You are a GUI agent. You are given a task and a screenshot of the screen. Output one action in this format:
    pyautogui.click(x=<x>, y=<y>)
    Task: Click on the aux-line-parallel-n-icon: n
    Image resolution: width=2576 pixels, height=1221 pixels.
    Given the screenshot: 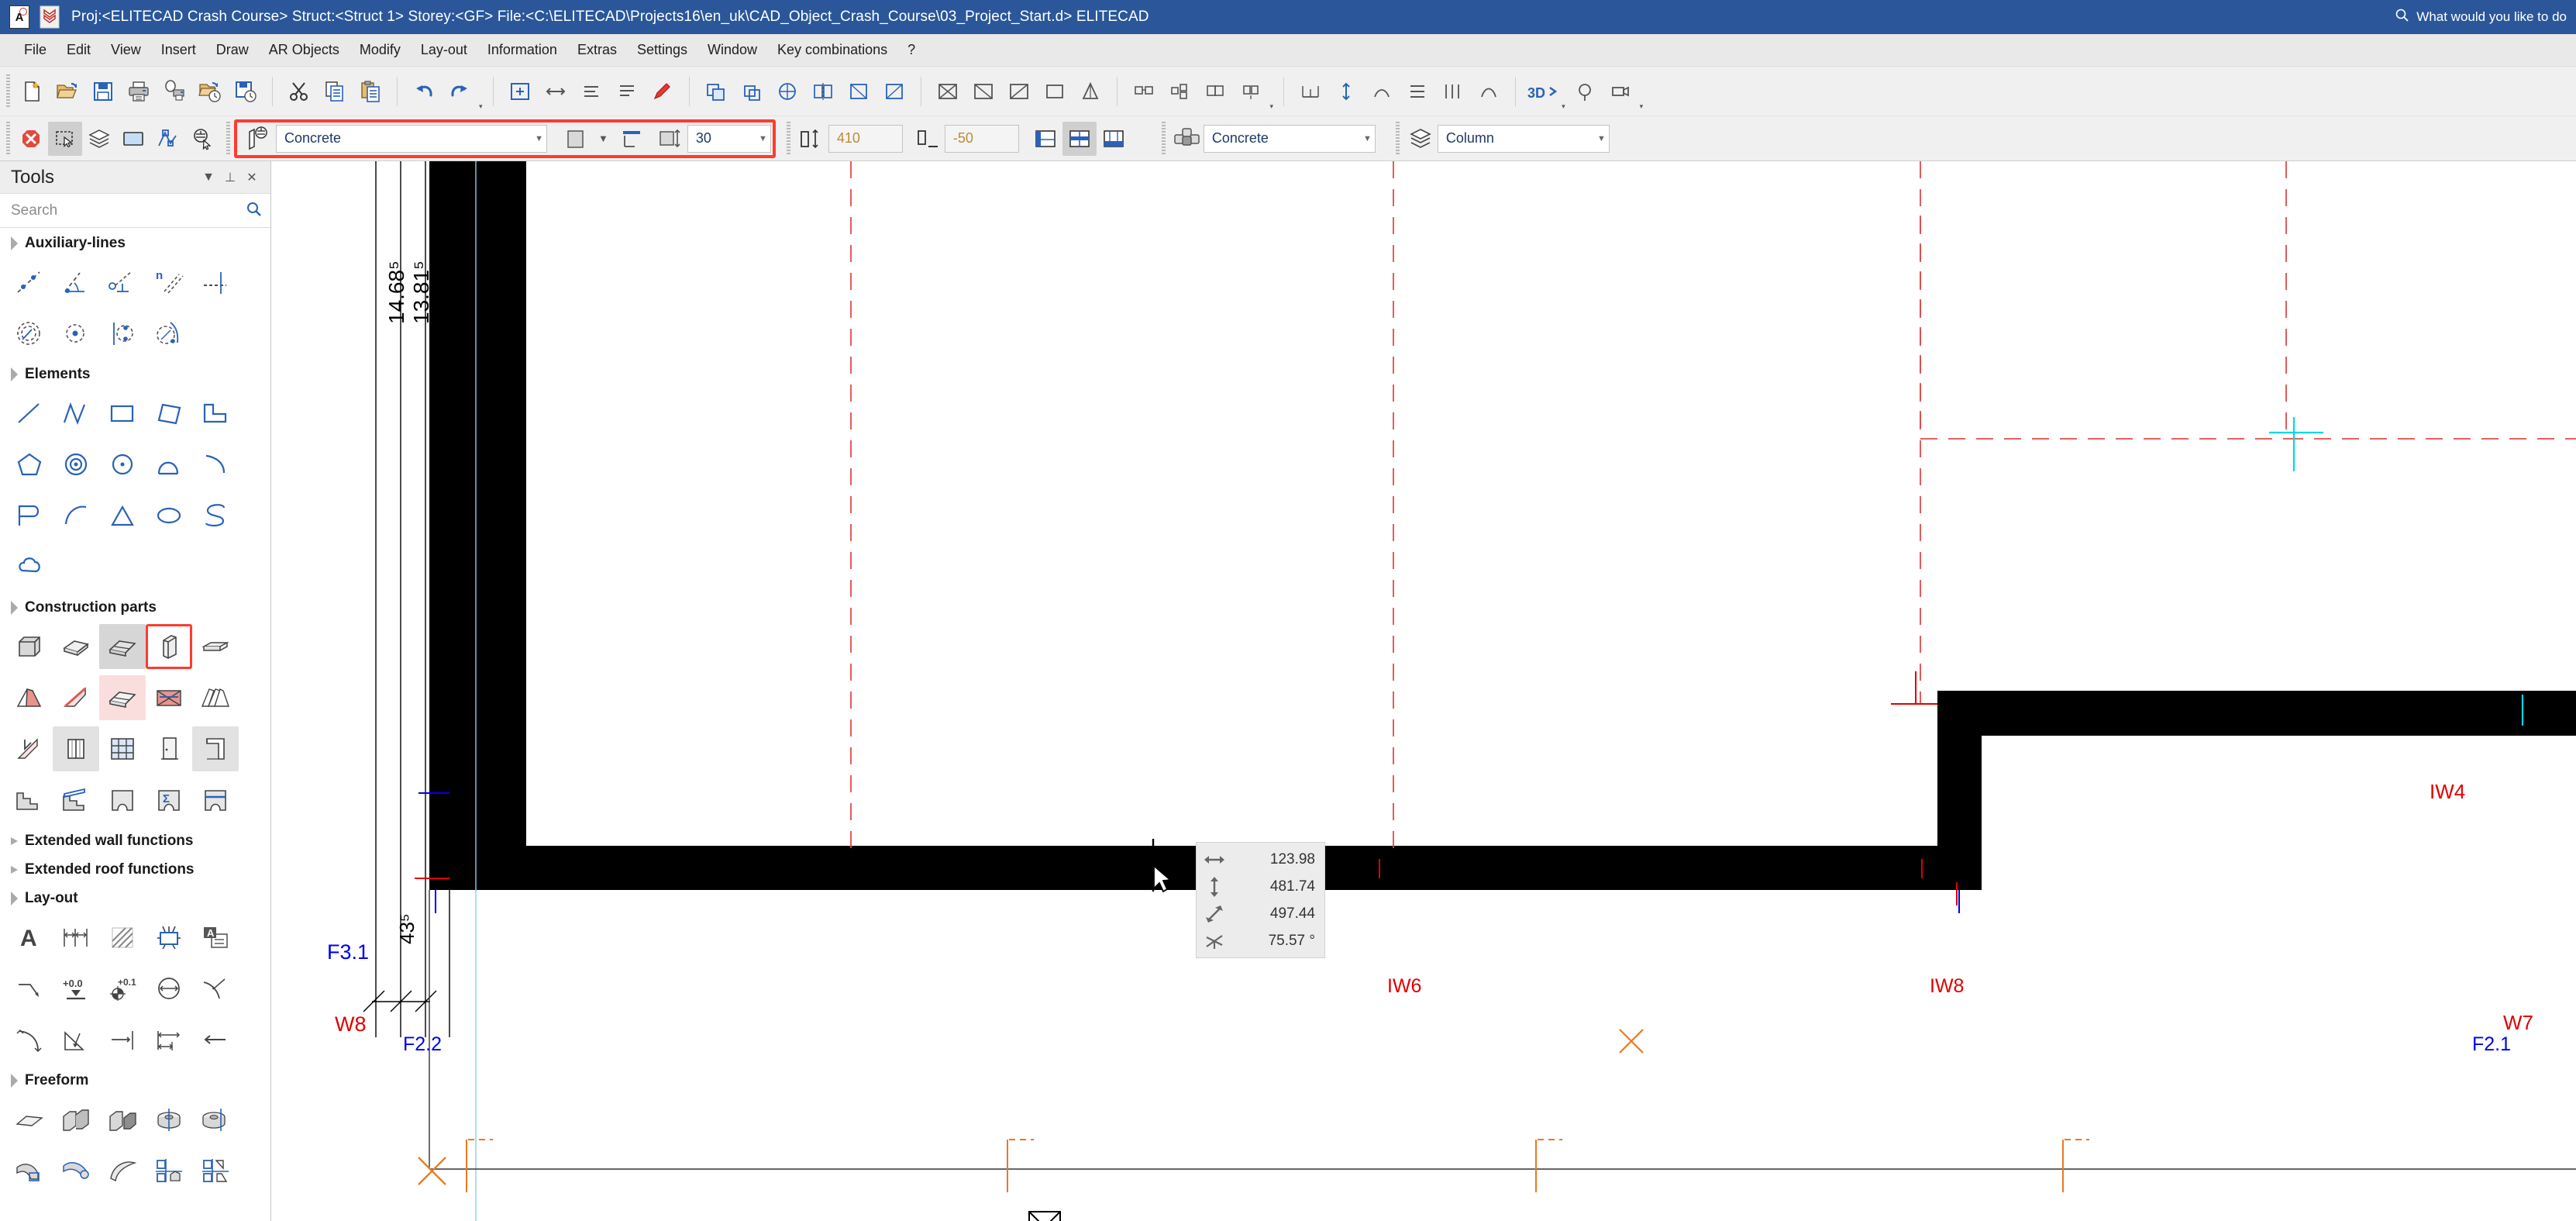 What is the action you would take?
    pyautogui.click(x=169, y=283)
    